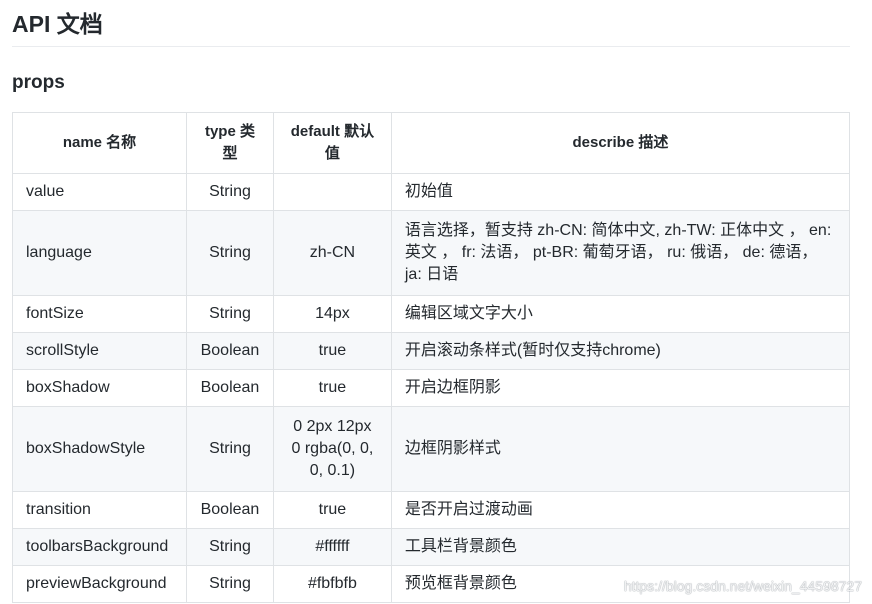 This screenshot has width=872, height=604. What do you see at coordinates (332, 547) in the screenshot?
I see `cell-default: #ffffff` at bounding box center [332, 547].